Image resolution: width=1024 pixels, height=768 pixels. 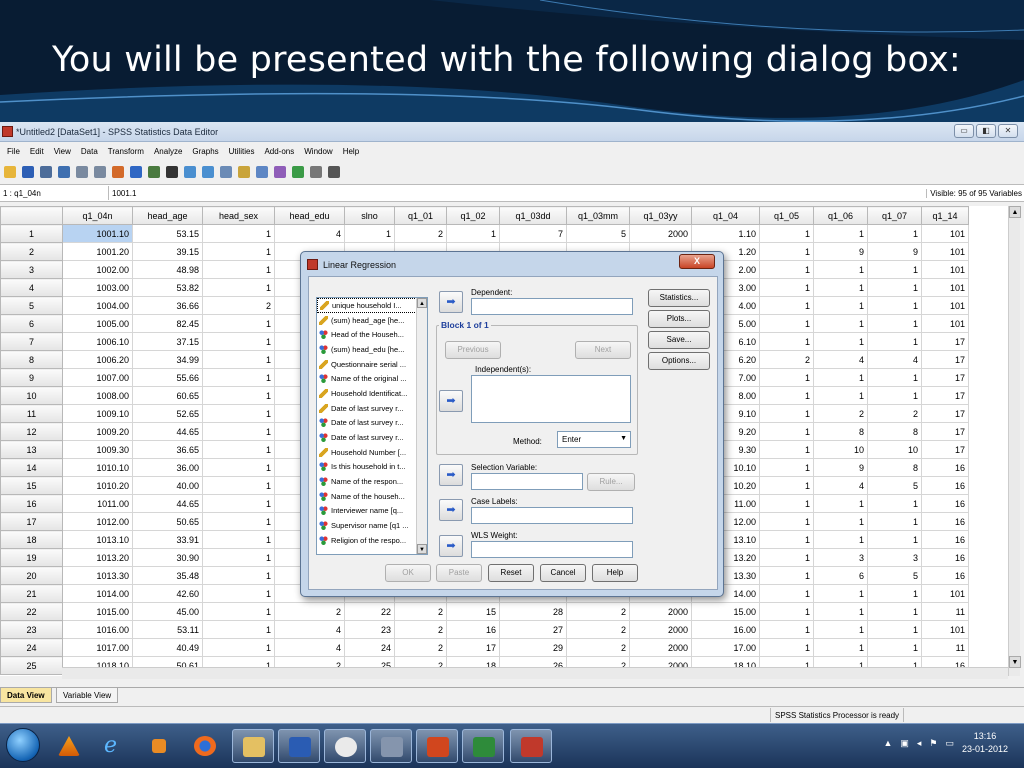 What do you see at coordinates (369, 629) in the screenshot?
I see `data-cell: 23` at bounding box center [369, 629].